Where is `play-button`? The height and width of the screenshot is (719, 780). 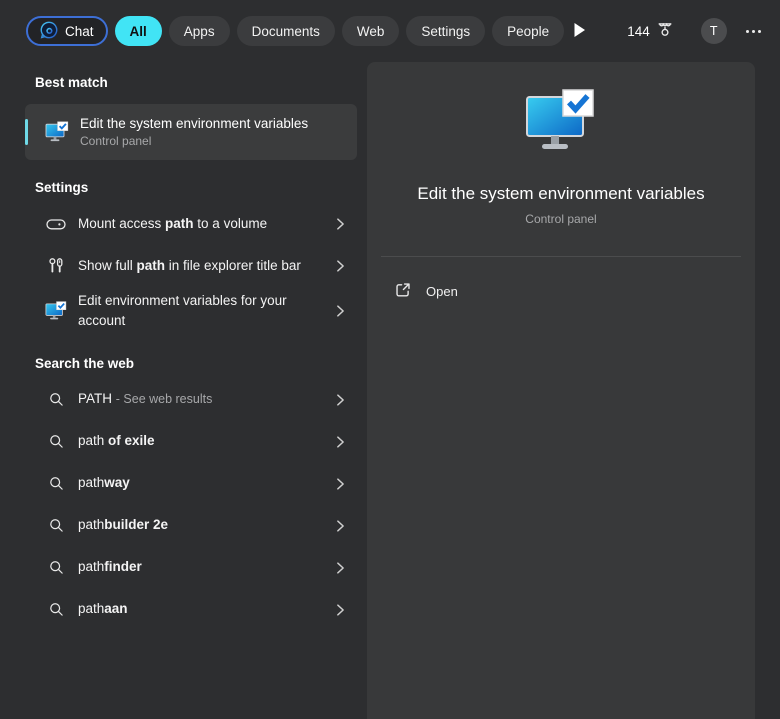
play-button is located at coordinates (579, 31).